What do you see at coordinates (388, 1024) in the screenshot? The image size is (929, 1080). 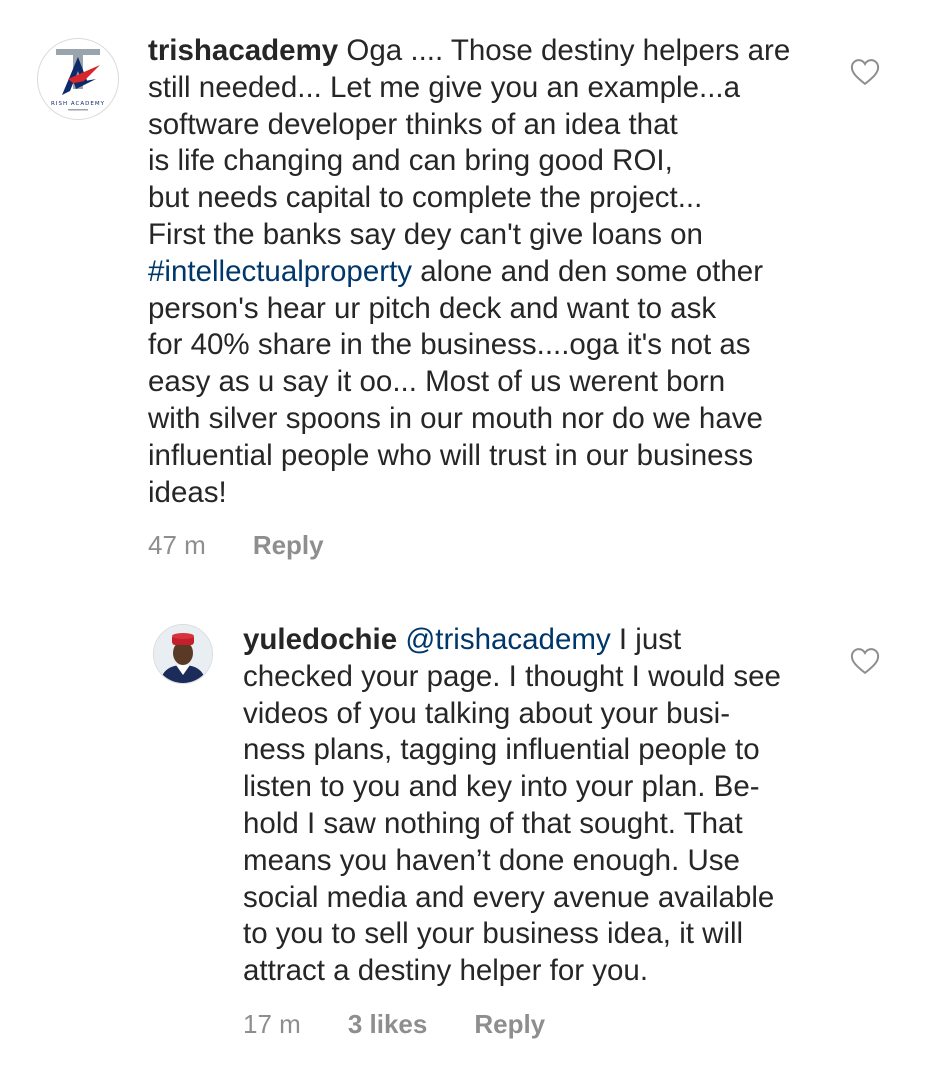 I see `likes-count: 3 likes` at bounding box center [388, 1024].